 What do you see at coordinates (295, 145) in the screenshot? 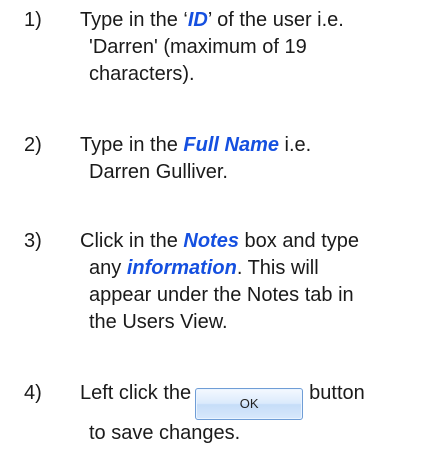
I see `step-text-part: i.e.` at bounding box center [295, 145].